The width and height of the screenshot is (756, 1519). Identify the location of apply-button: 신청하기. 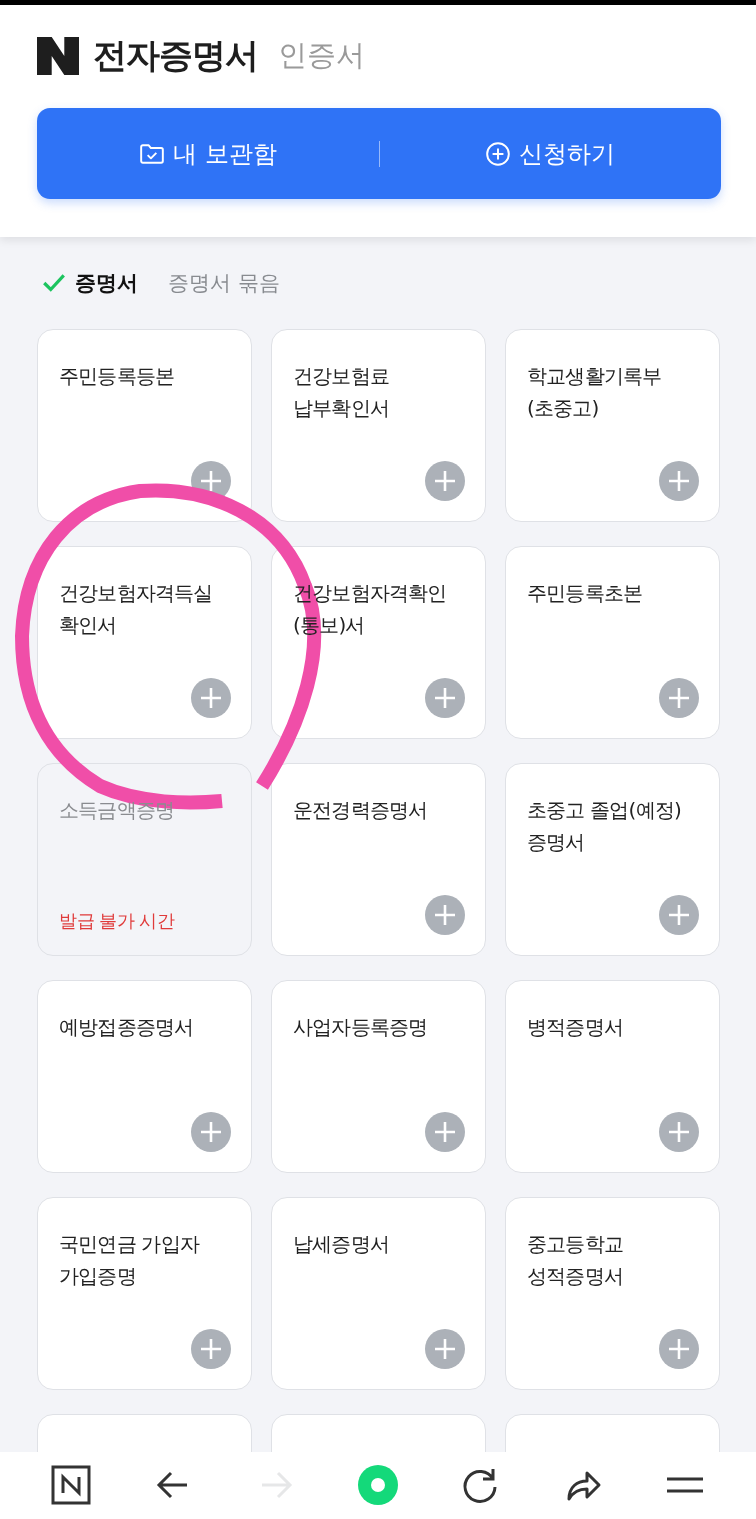
(550, 153).